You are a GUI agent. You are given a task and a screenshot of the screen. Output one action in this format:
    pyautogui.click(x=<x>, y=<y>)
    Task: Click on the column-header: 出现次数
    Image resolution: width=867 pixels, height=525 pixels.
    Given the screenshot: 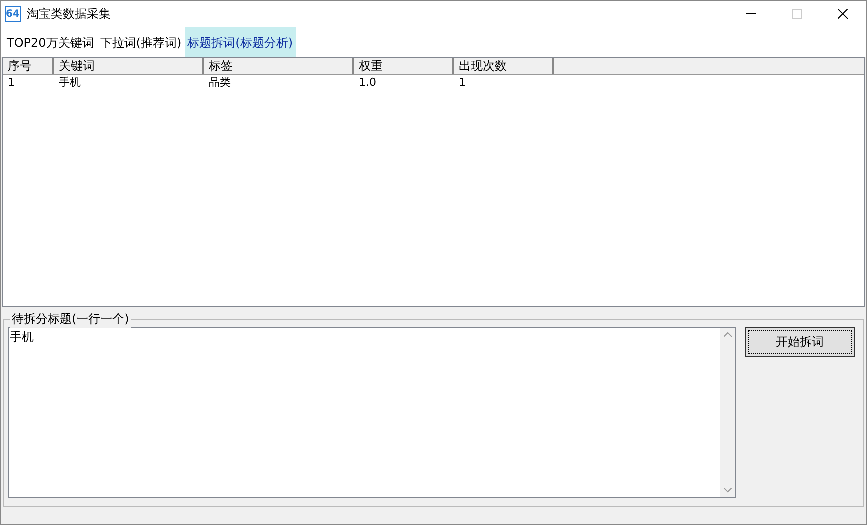 What is the action you would take?
    pyautogui.click(x=504, y=66)
    